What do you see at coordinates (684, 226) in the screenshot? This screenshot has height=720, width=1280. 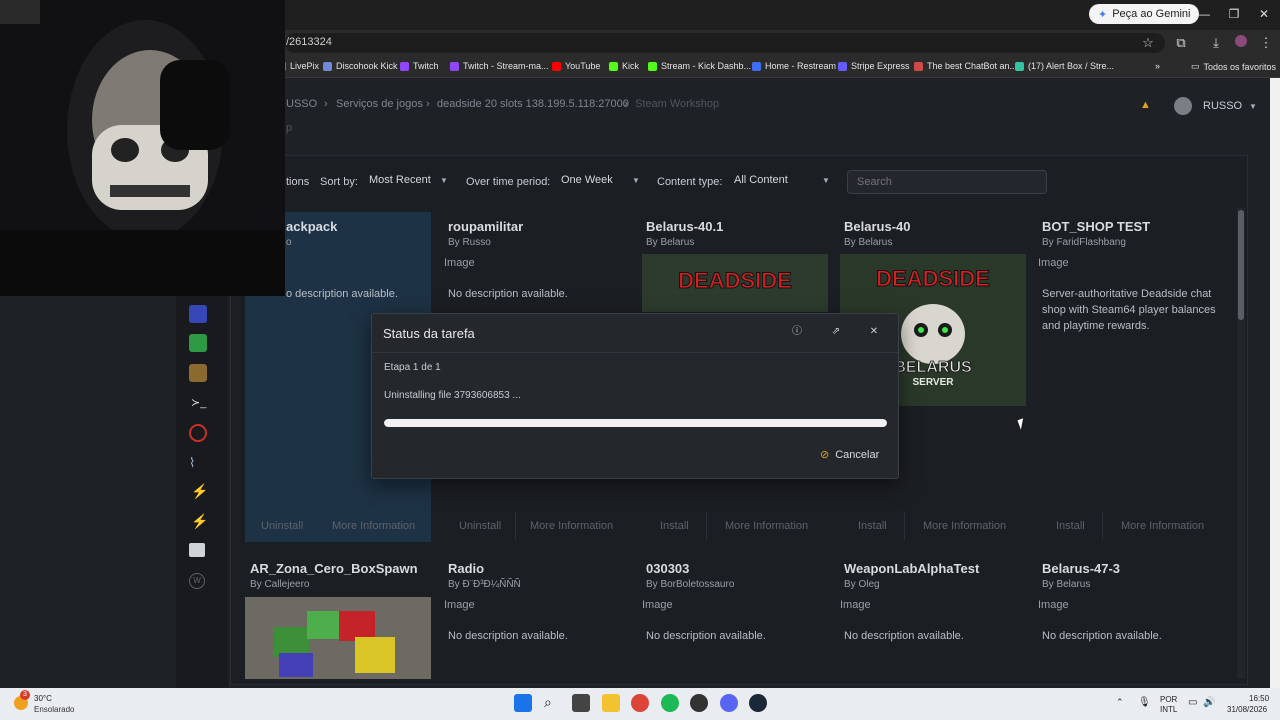 I see `card-title: Belarus-40.1` at bounding box center [684, 226].